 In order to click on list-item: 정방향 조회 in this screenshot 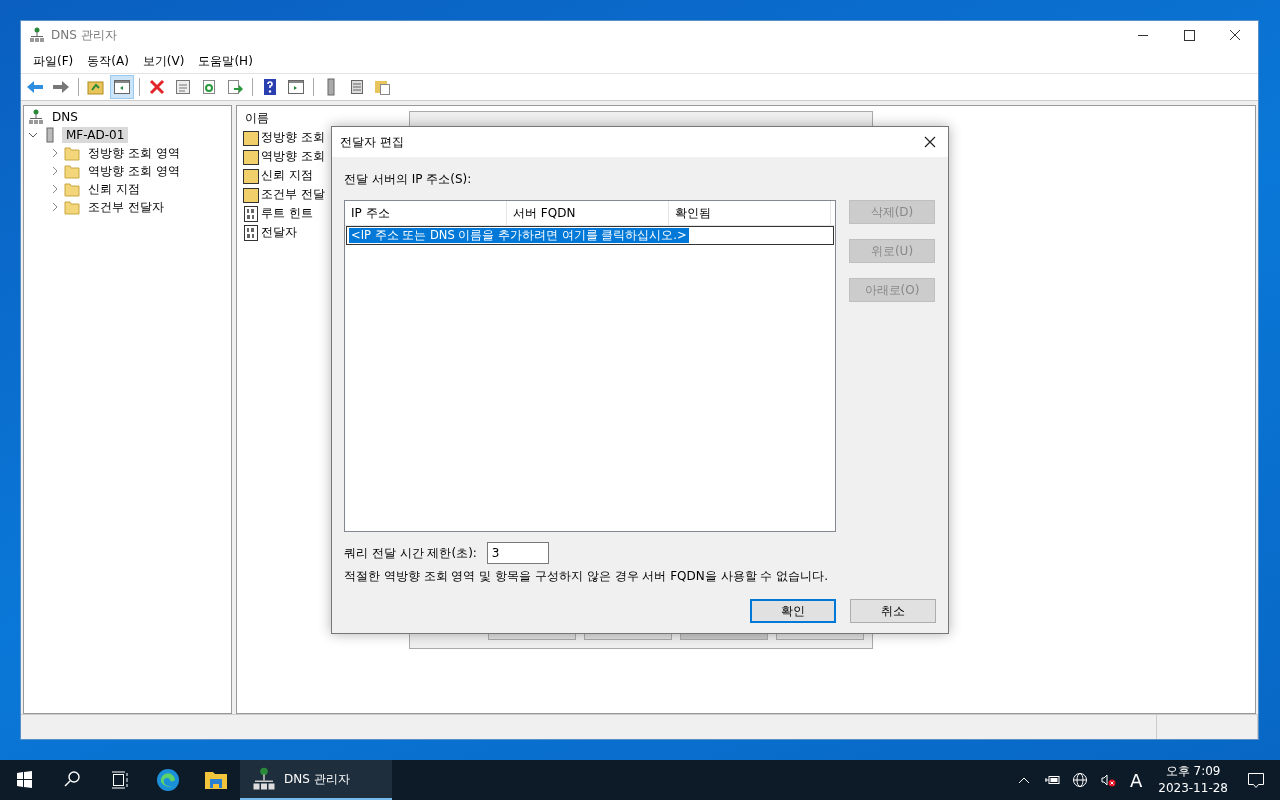, I will do `click(293, 137)`.